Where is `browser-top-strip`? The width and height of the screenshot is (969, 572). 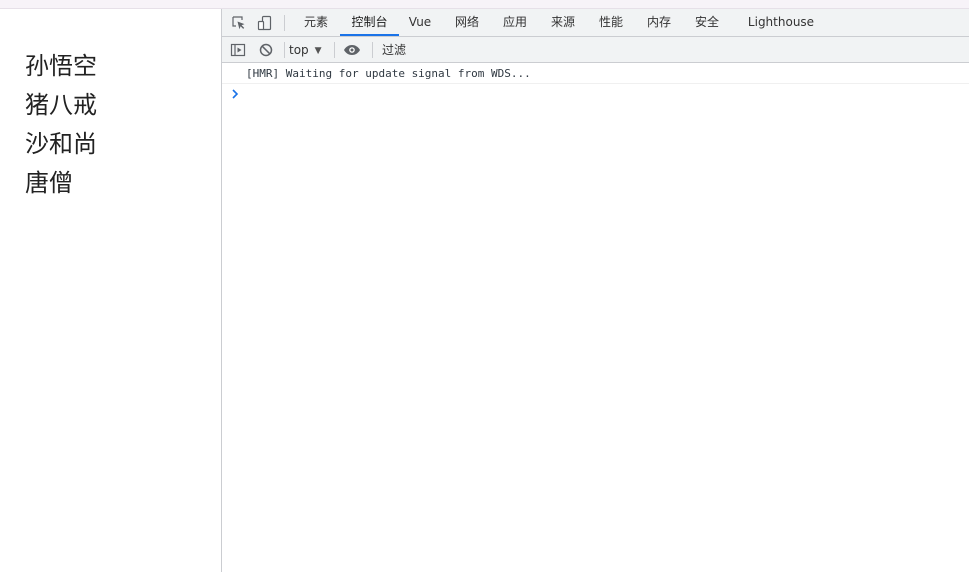 browser-top-strip is located at coordinates (484, 4).